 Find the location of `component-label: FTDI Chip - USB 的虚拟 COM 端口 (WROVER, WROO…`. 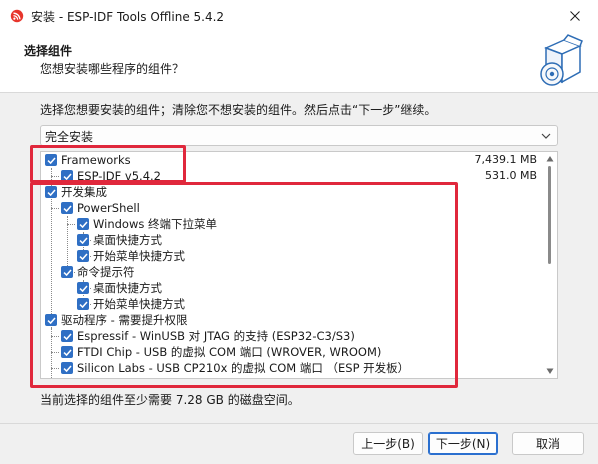

component-label: FTDI Chip - USB 的虚拟 COM 端口 (WROVER, WROO… is located at coordinates (229, 352).